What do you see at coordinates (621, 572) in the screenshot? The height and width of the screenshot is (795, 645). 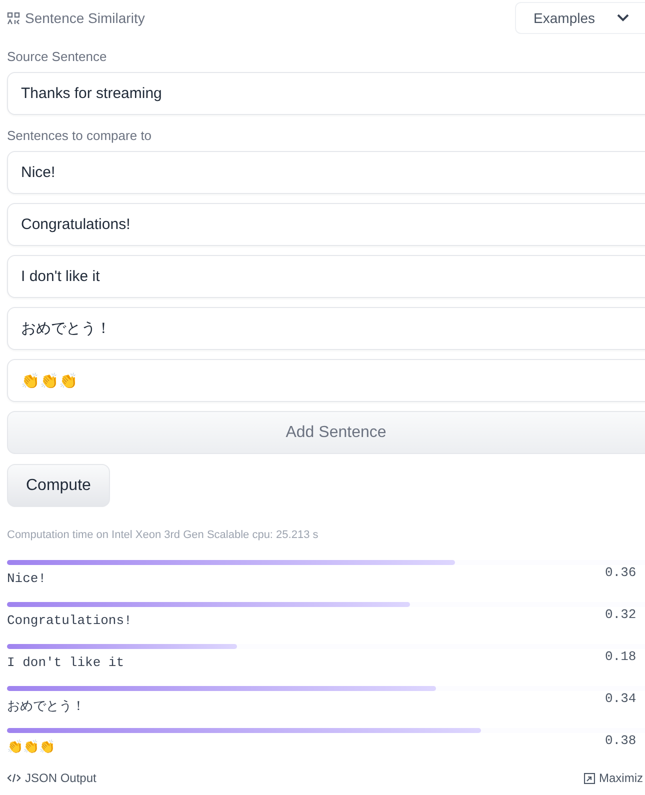 I see `similarity-score: 0.36` at bounding box center [621, 572].